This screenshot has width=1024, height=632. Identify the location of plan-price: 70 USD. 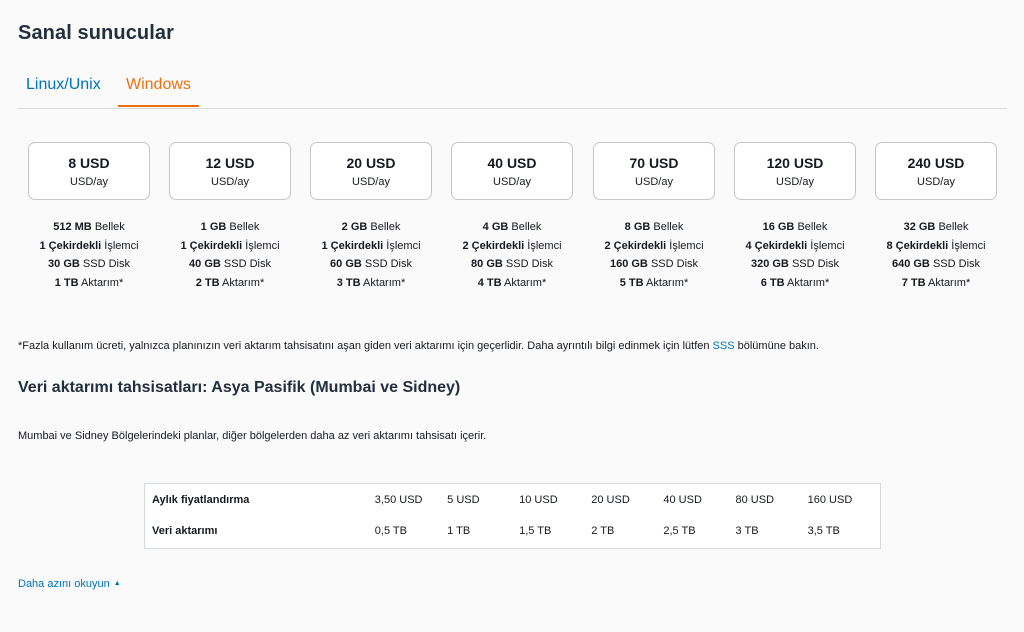
(654, 163).